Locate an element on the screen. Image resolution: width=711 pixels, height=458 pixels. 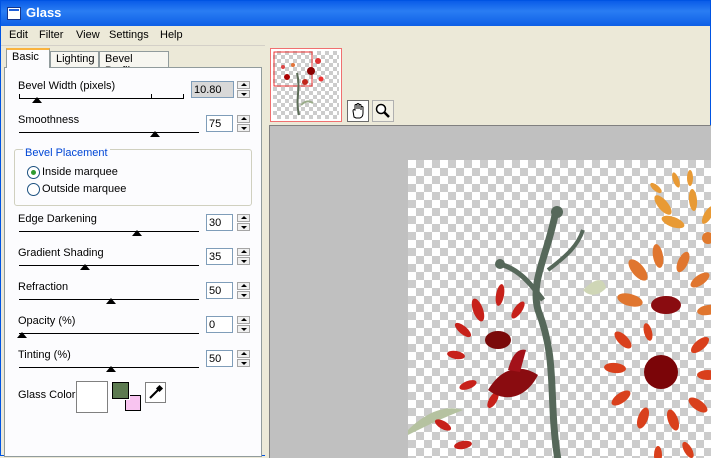
refraction-spinner is located at coordinates (243, 290).